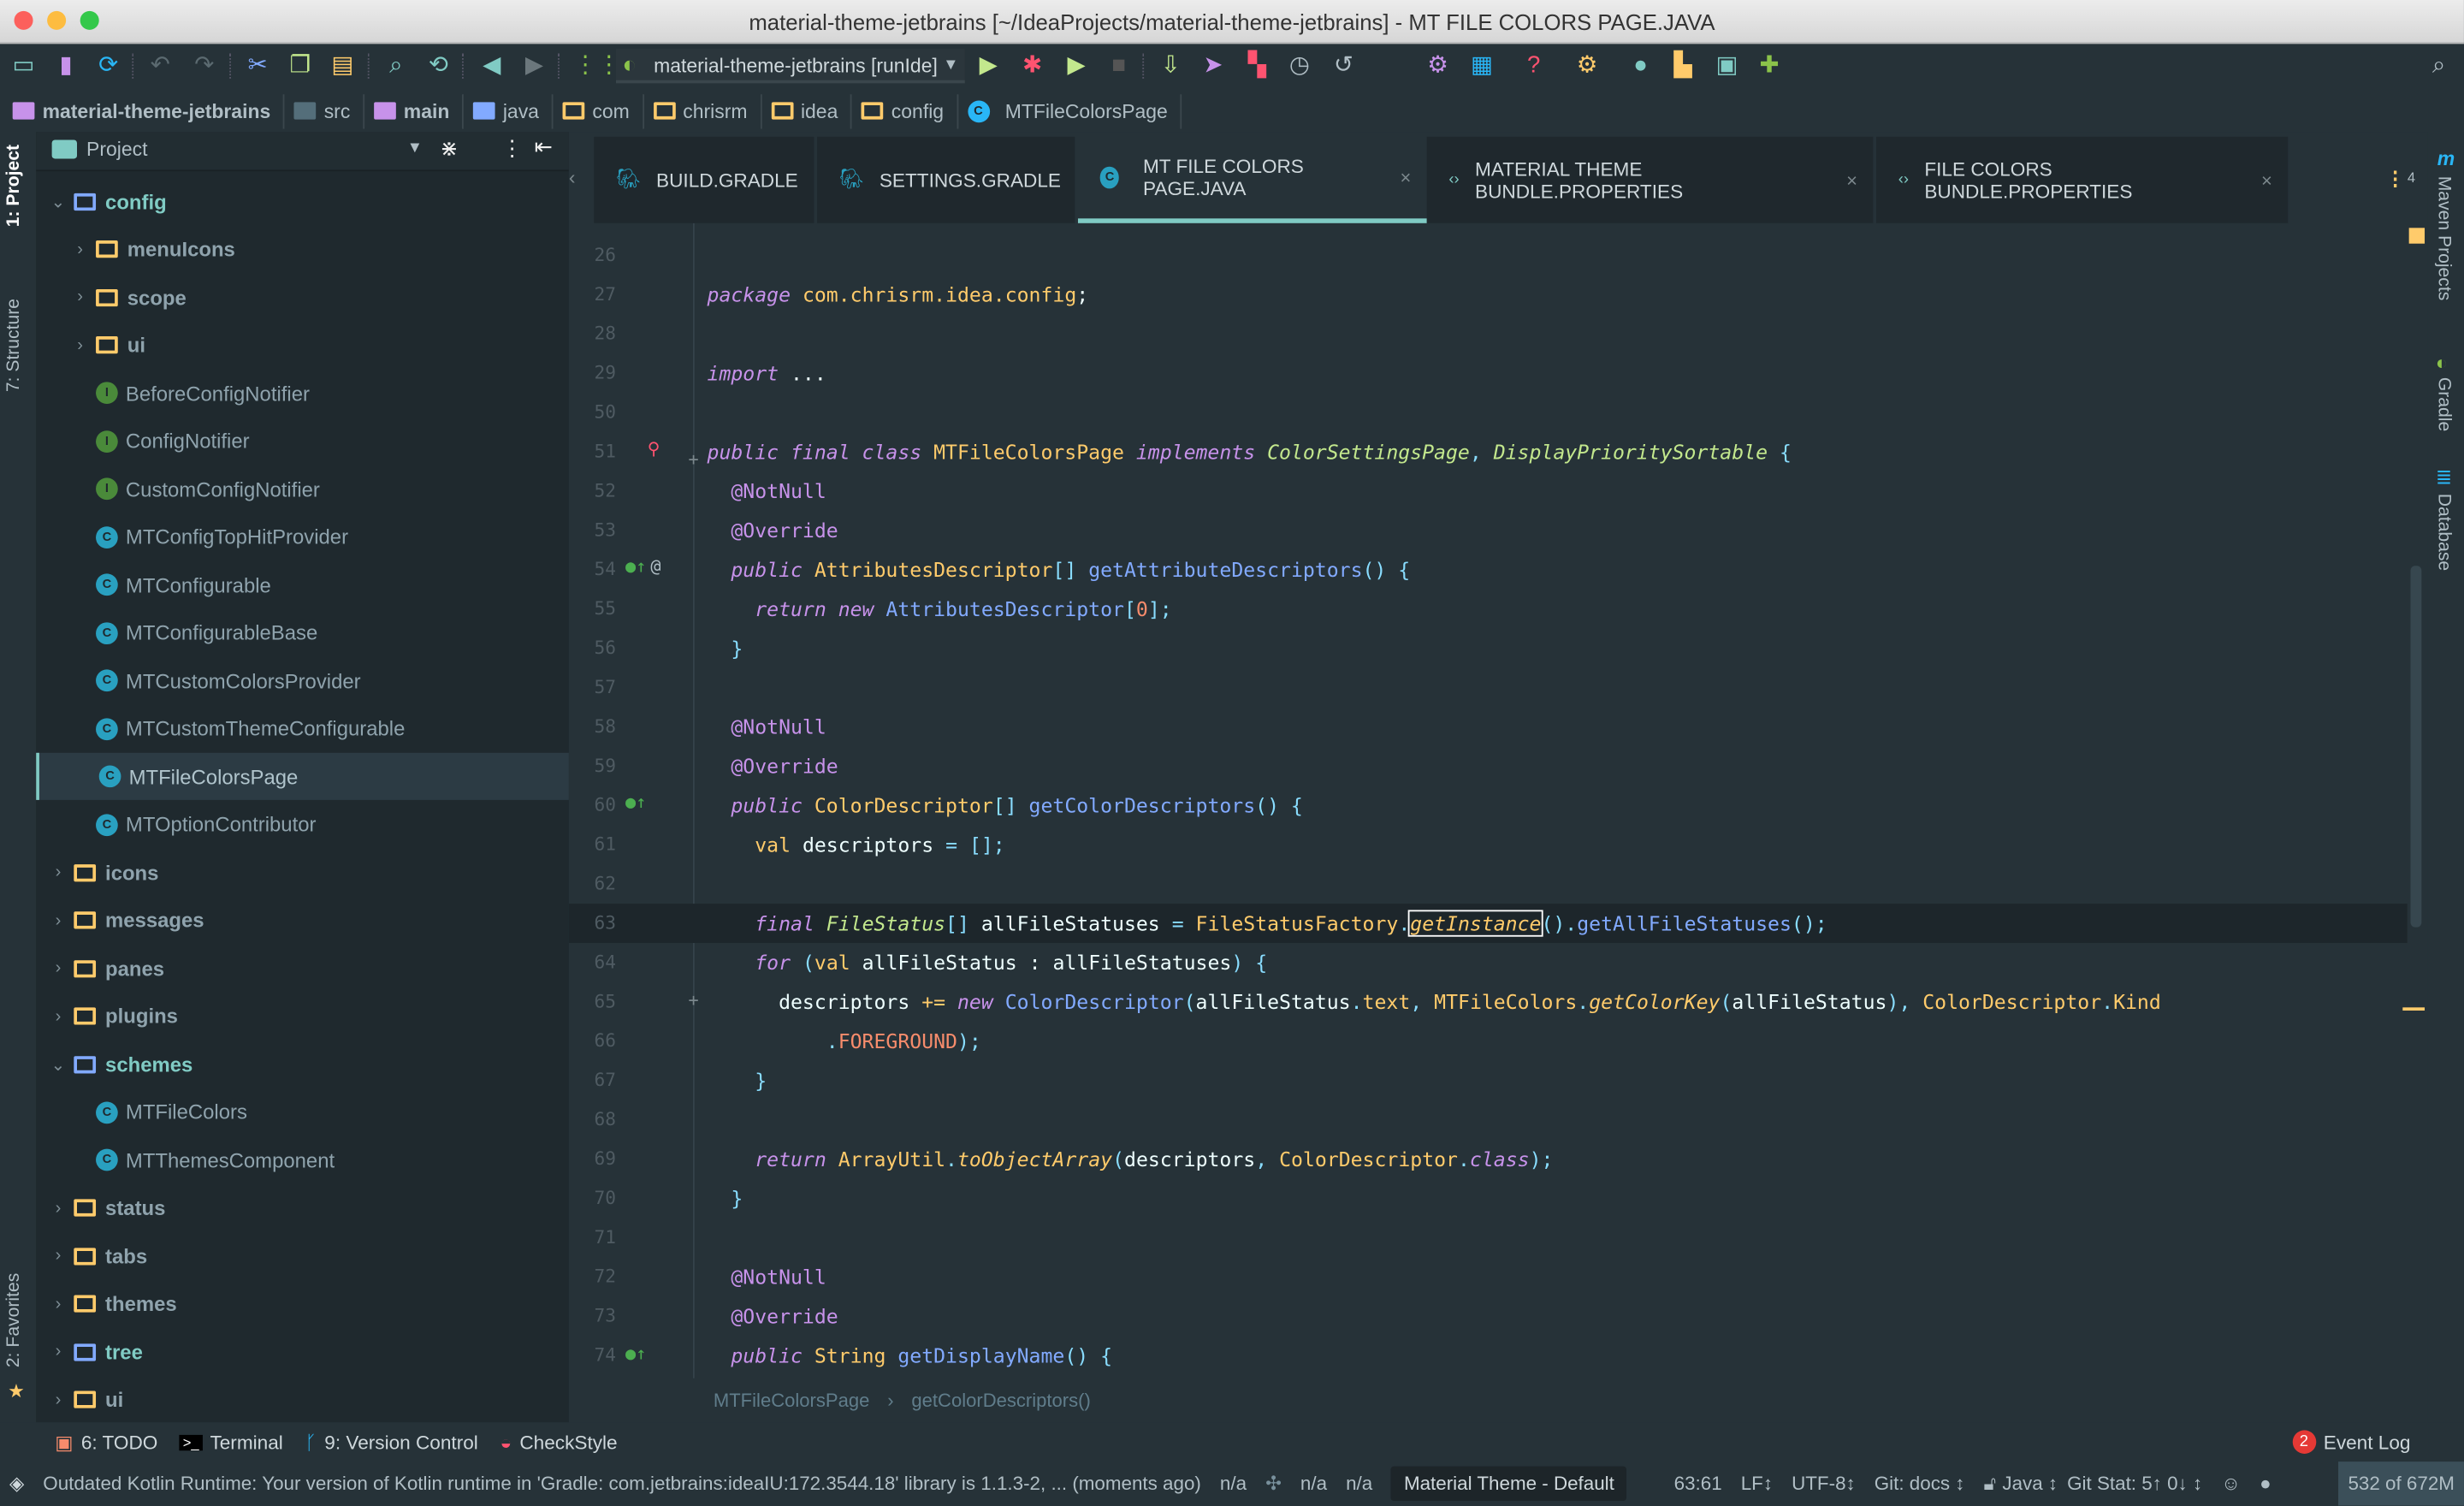 This screenshot has height=1506, width=2464. Describe the element at coordinates (2030, 1484) in the screenshot. I see `language-select: Java ↕` at that location.